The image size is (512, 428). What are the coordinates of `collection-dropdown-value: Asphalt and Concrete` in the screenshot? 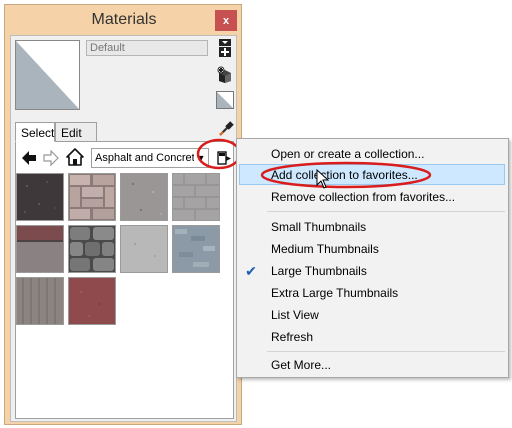 It's located at (148, 158).